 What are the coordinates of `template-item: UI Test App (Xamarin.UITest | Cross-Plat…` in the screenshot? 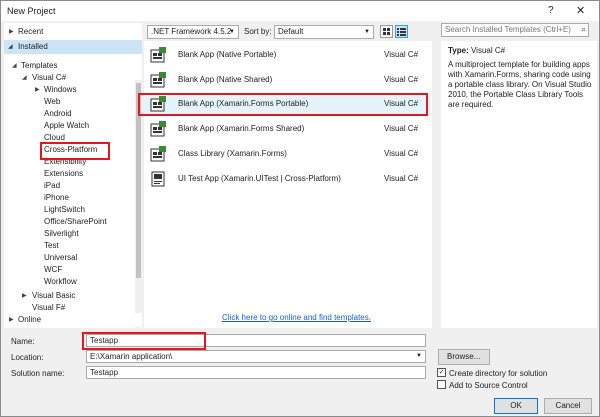 It's located at (287, 179).